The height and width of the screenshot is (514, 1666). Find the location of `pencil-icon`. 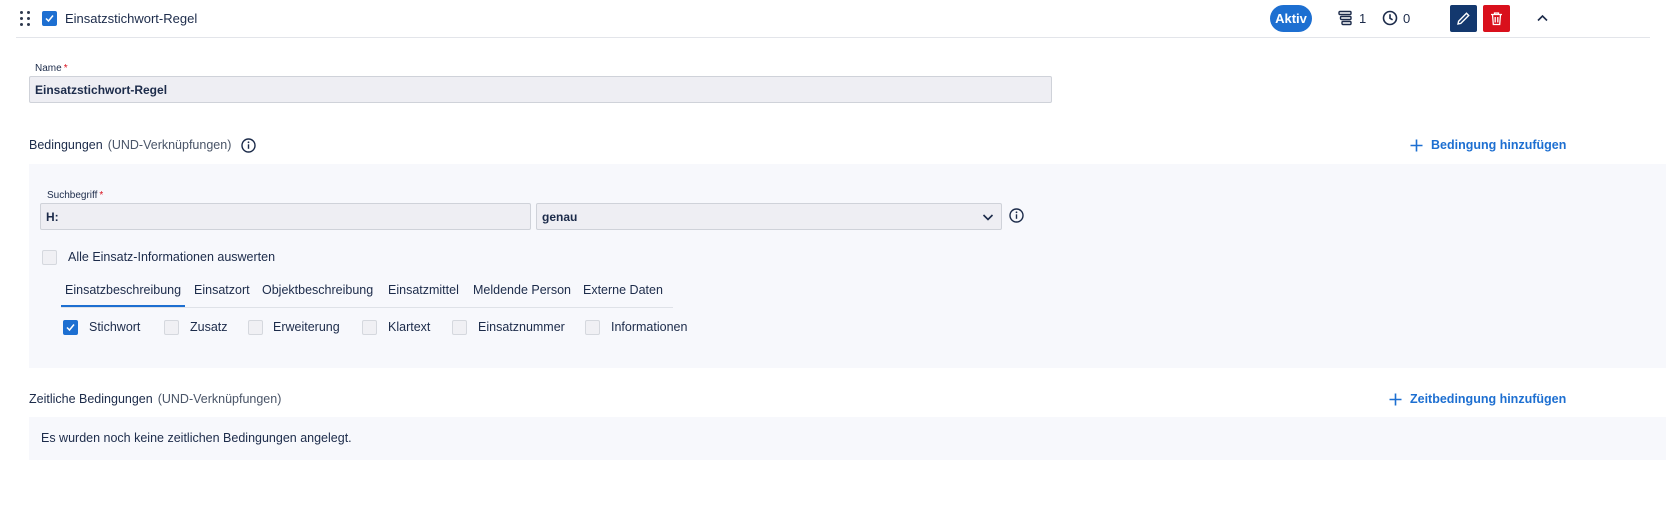

pencil-icon is located at coordinates (1463, 18).